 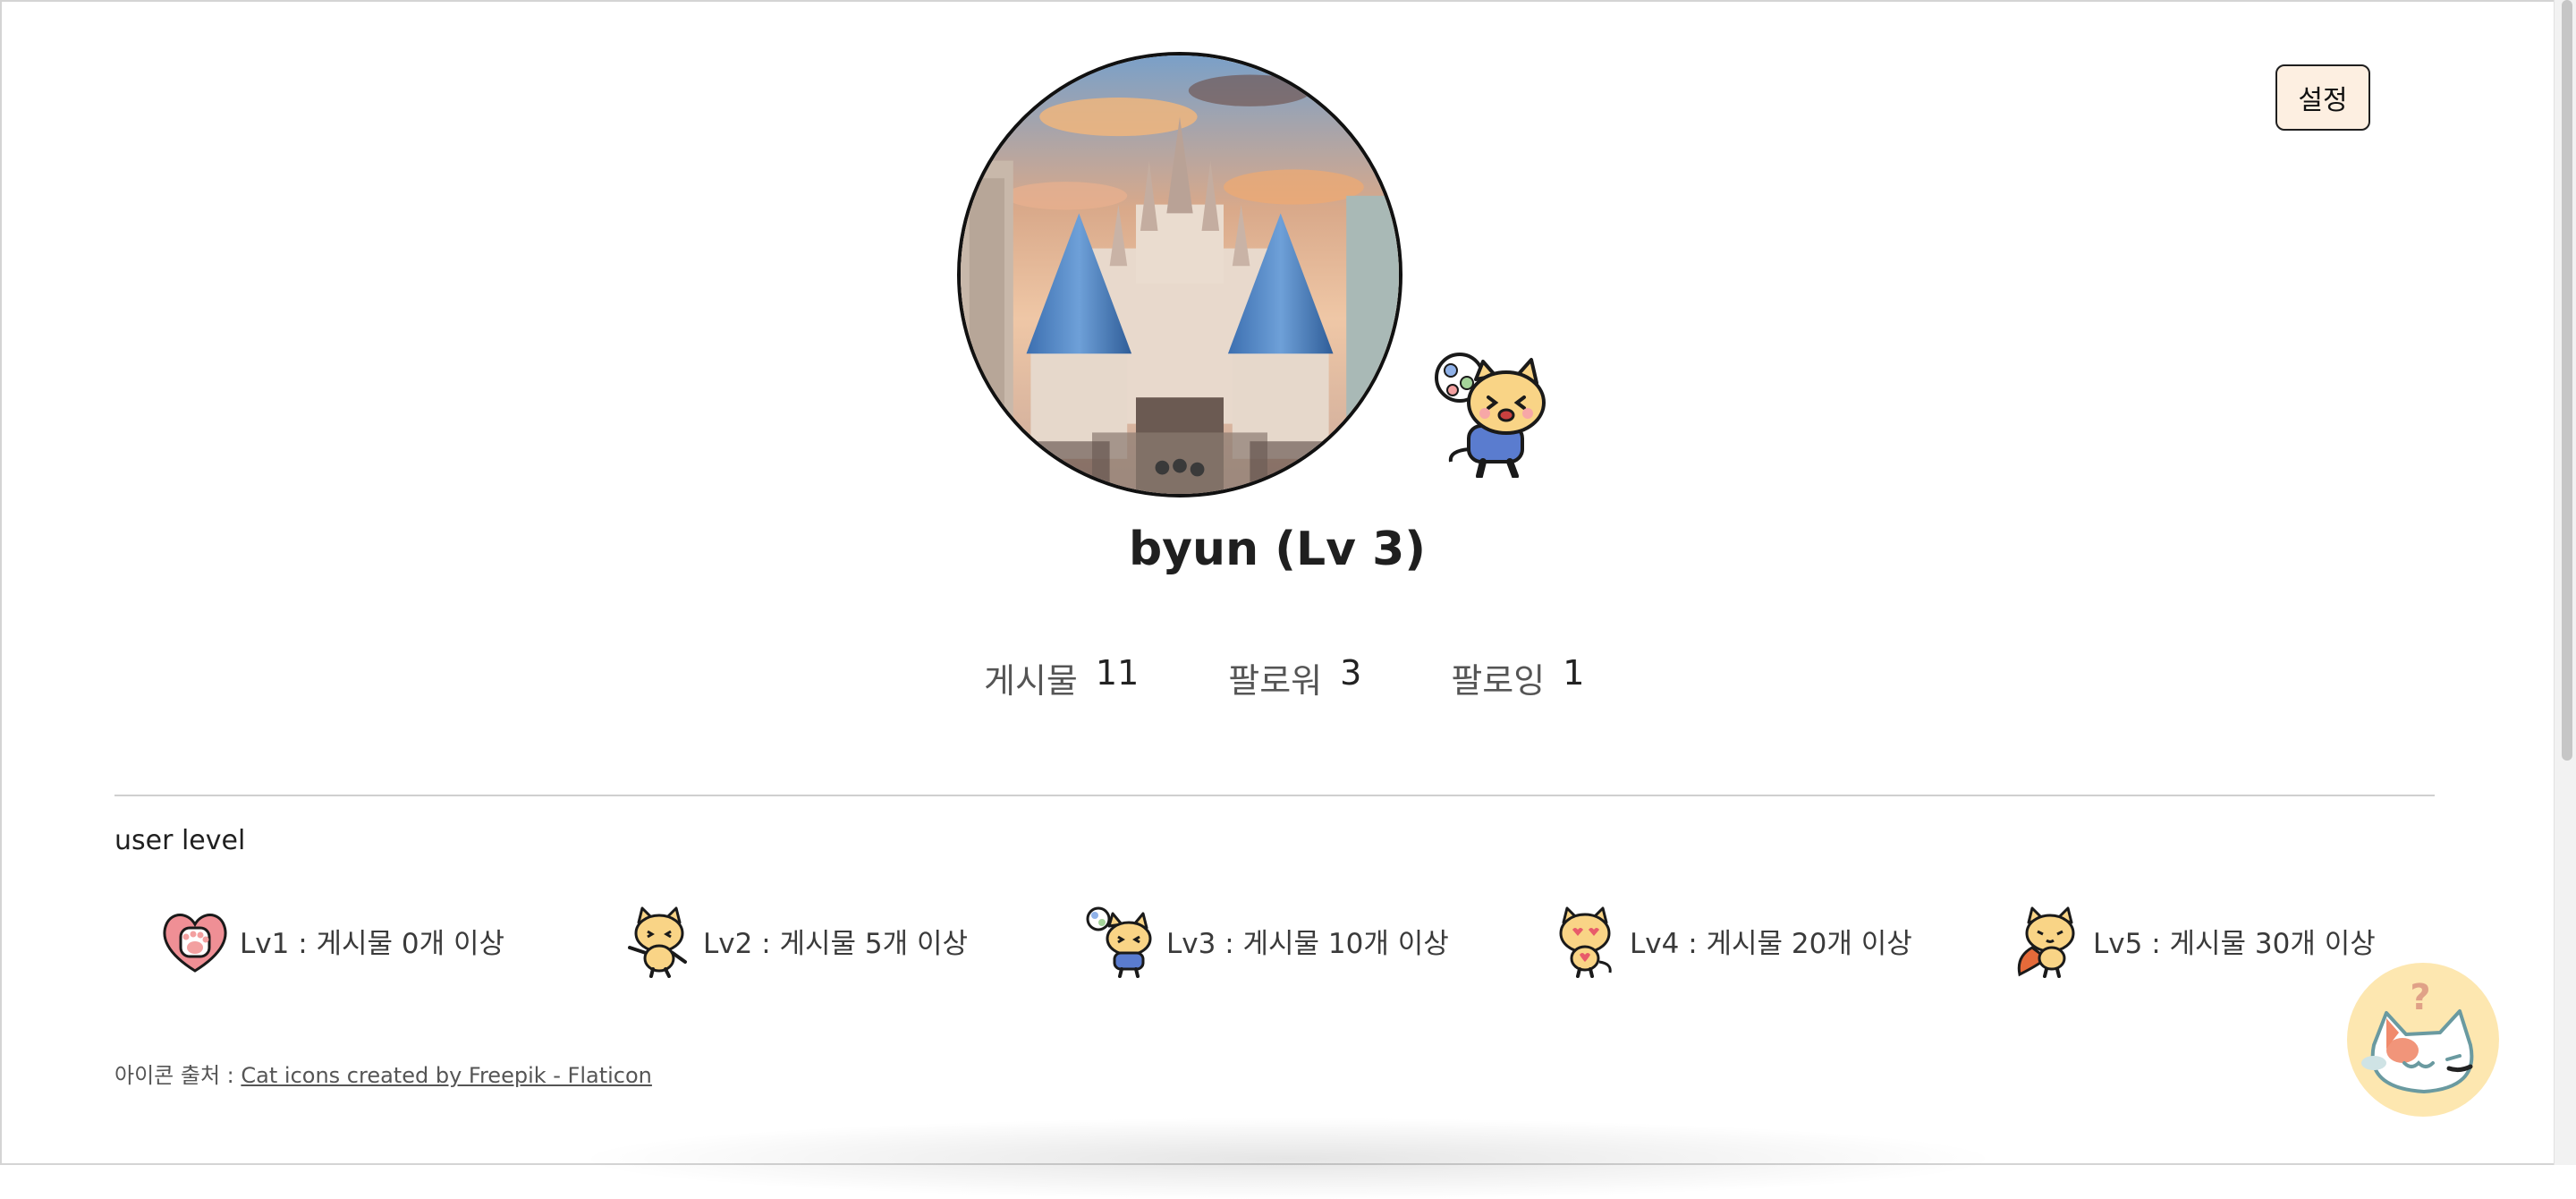 What do you see at coordinates (1351, 673) in the screenshot?
I see `stat-value: 3` at bounding box center [1351, 673].